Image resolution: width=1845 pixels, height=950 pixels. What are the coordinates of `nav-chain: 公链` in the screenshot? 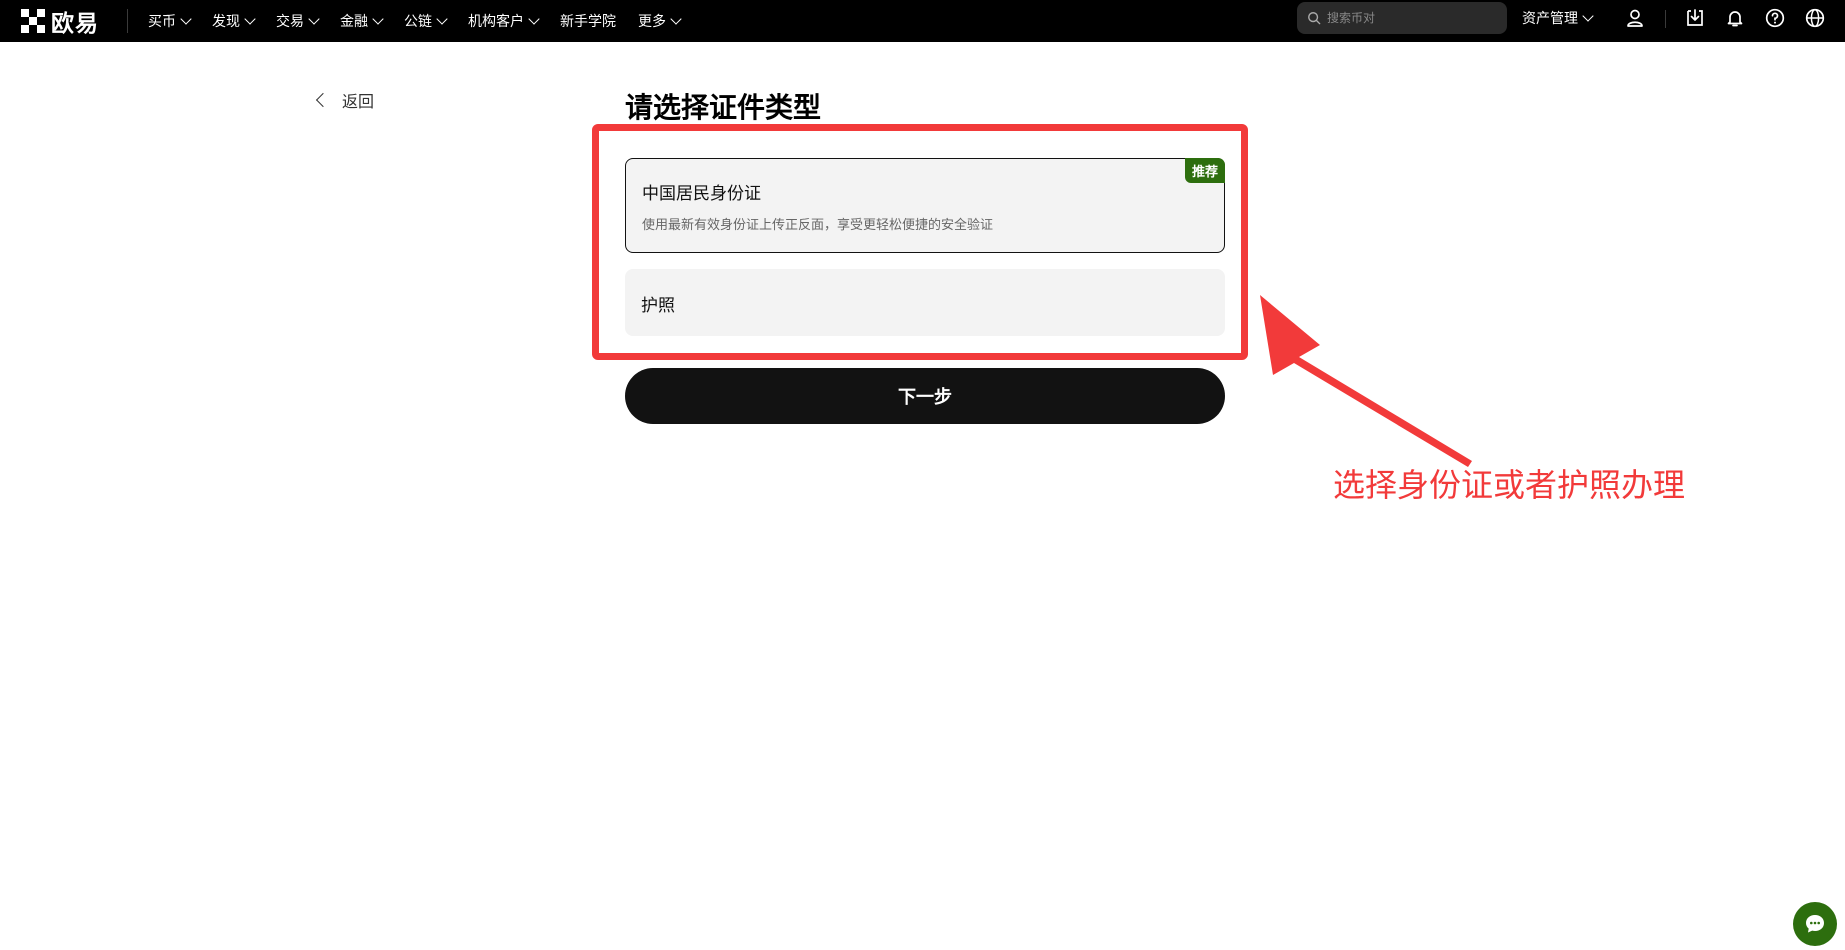 It's located at (426, 21).